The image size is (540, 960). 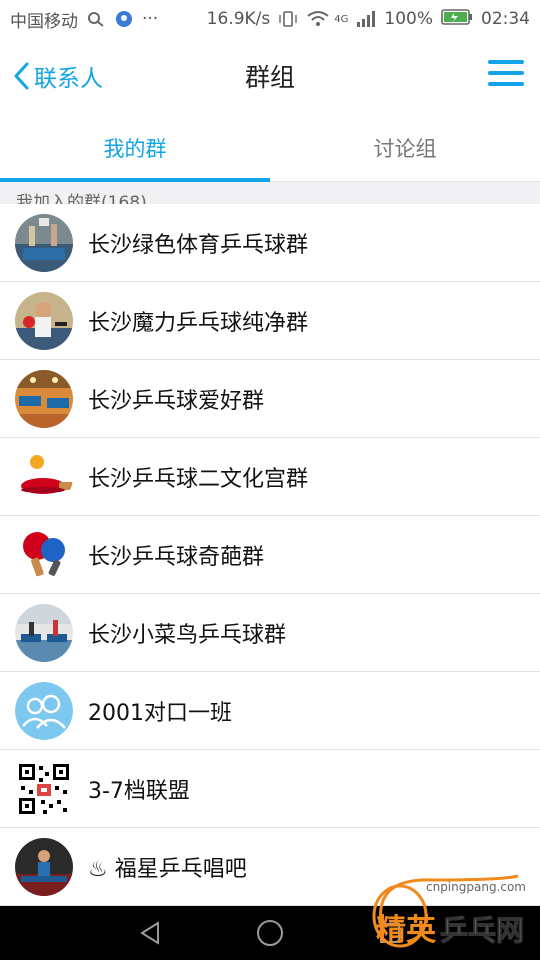 What do you see at coordinates (139, 791) in the screenshot?
I see `group-name: 3-7档联盟` at bounding box center [139, 791].